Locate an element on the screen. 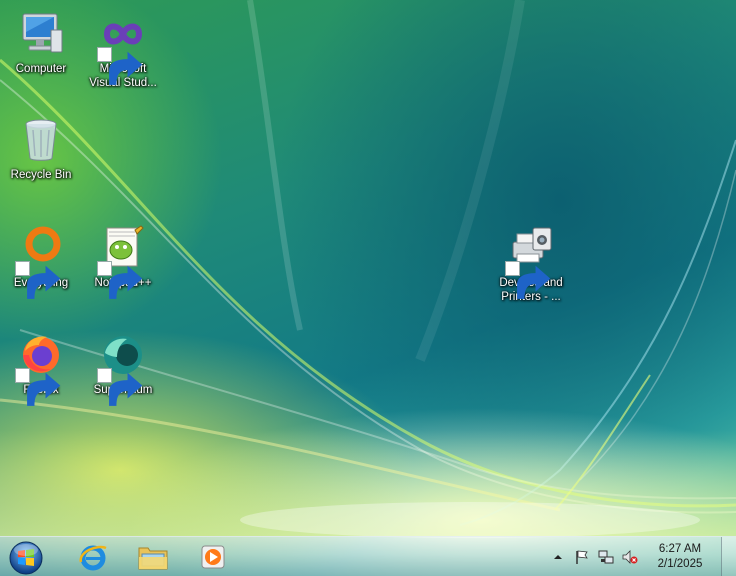 The height and width of the screenshot is (576, 736). desktop-icon-label: Recycle Bin is located at coordinates (41, 175).